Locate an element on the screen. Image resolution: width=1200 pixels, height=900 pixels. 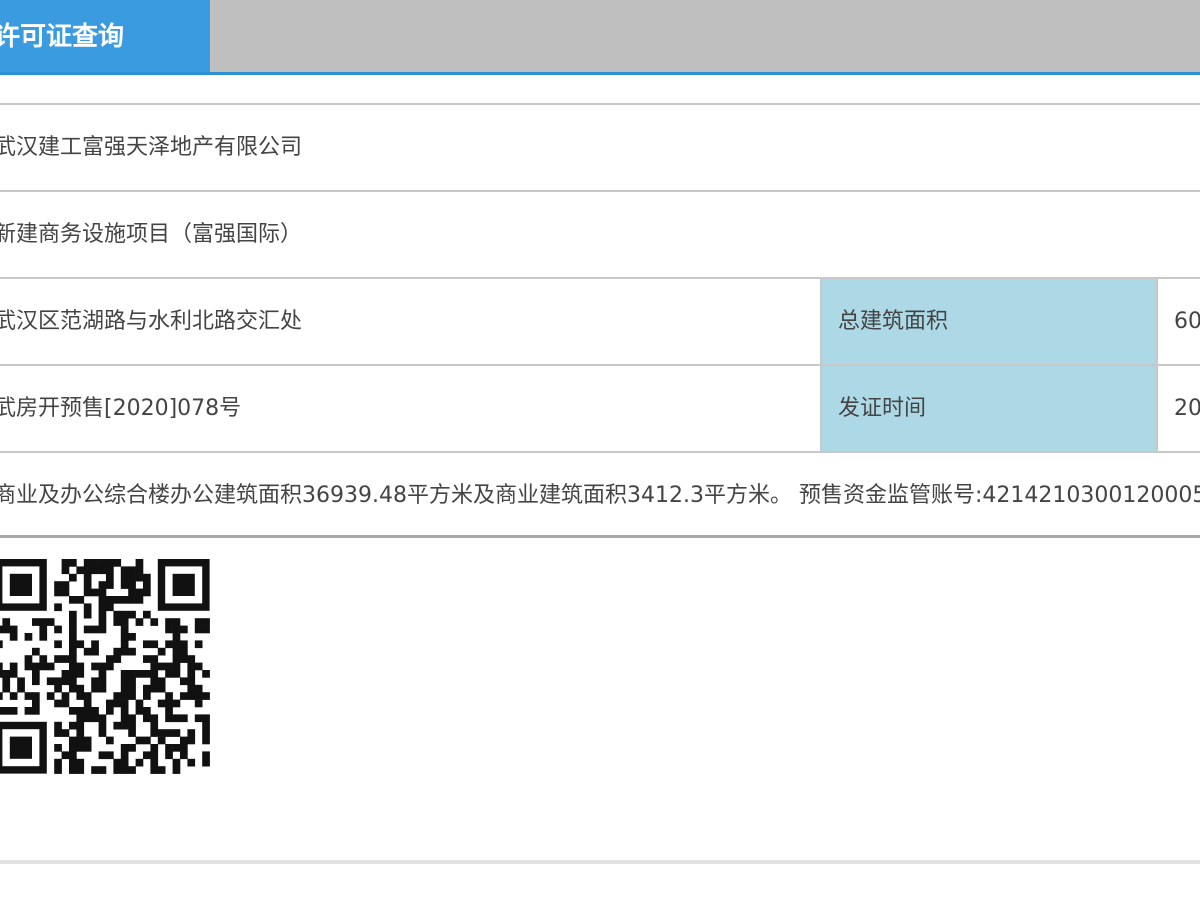
project-name-value: 新建商务设施项目（富强国际） is located at coordinates (151, 234).